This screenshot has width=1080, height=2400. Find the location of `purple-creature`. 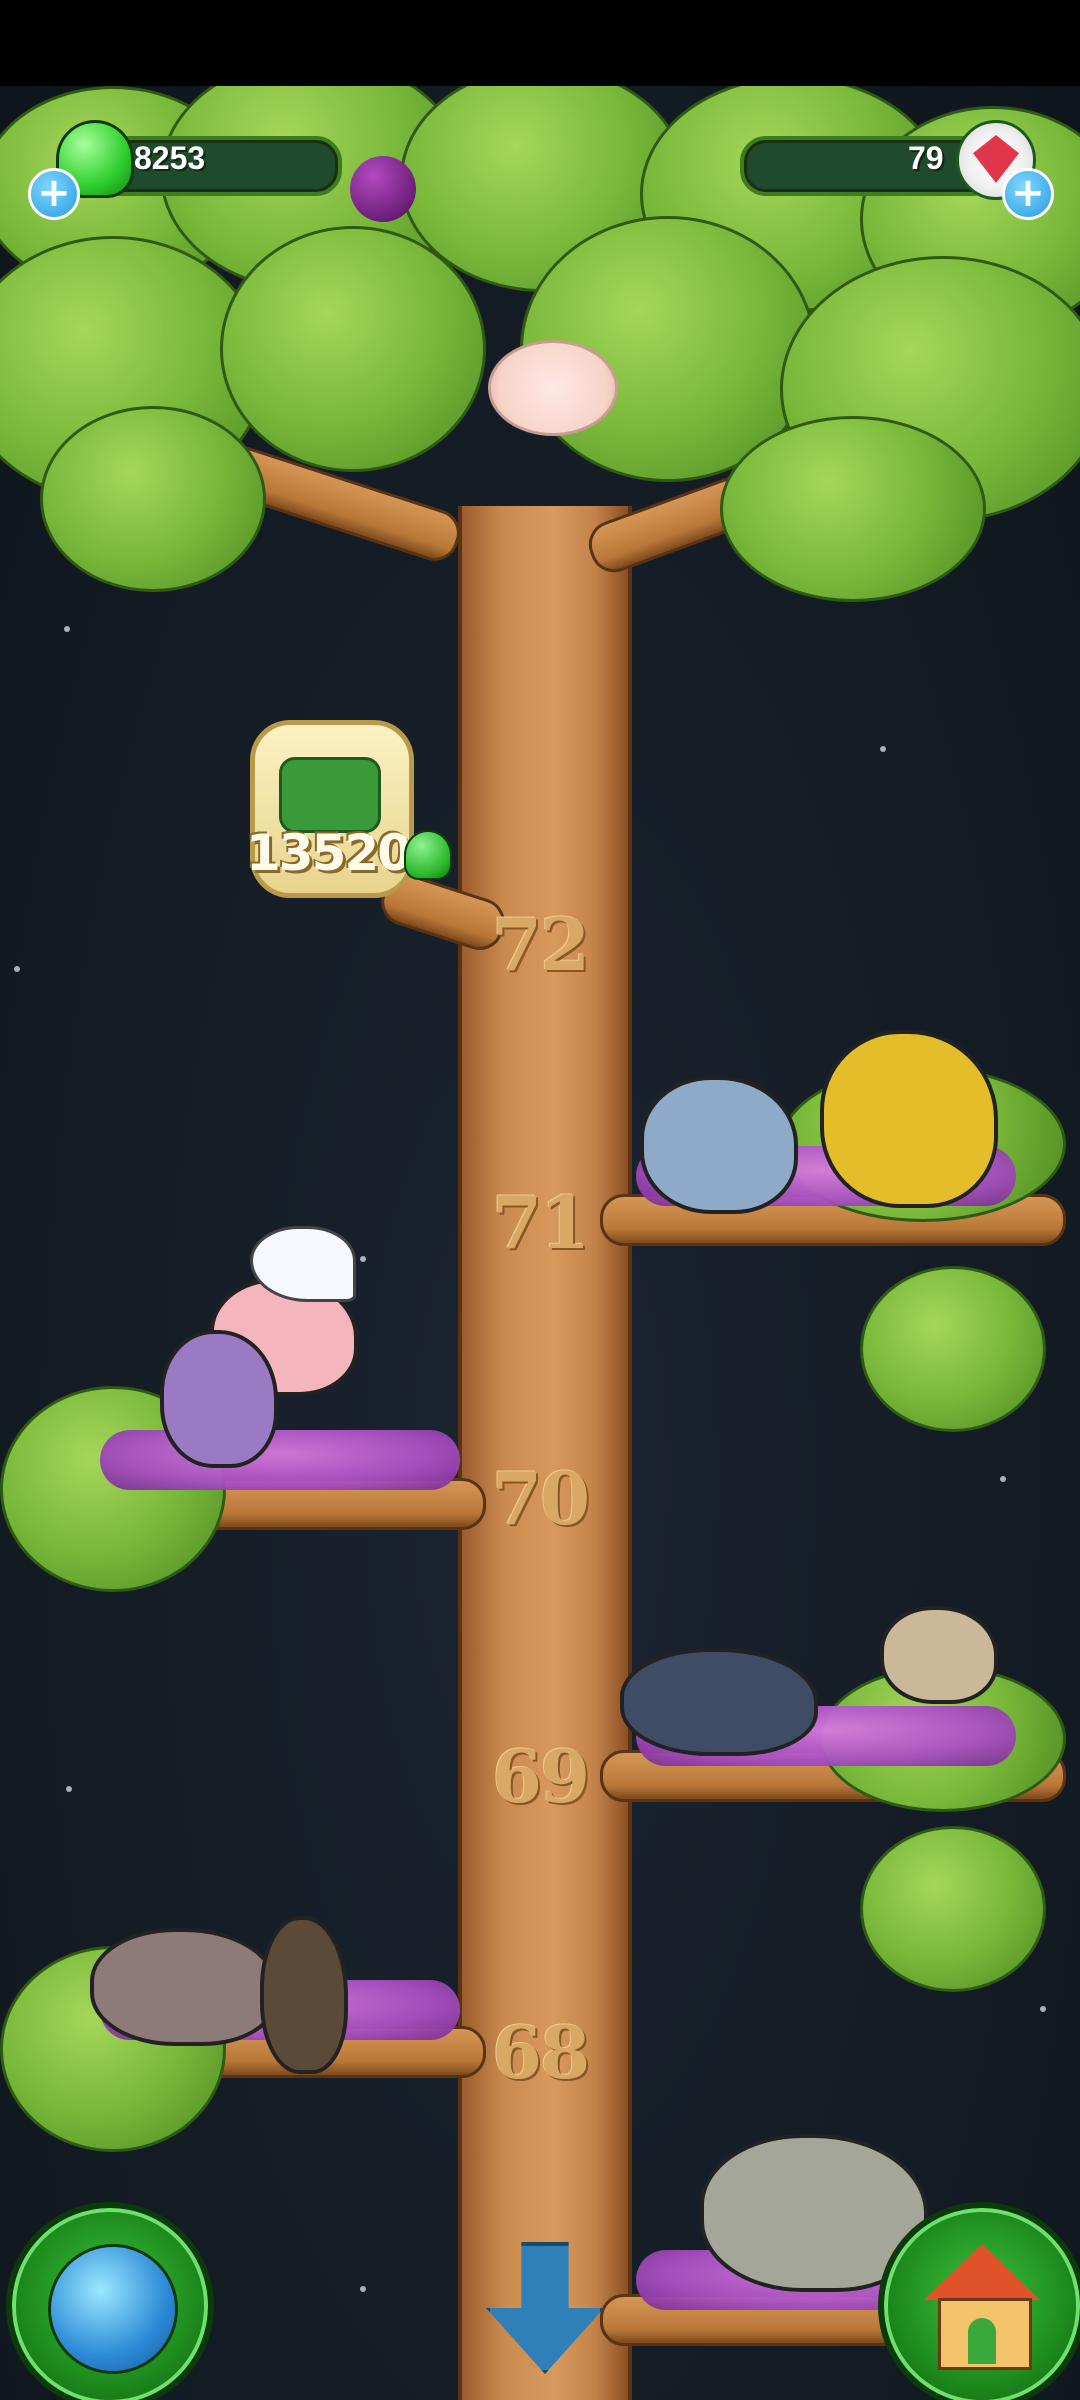

purple-creature is located at coordinates (219, 1399).